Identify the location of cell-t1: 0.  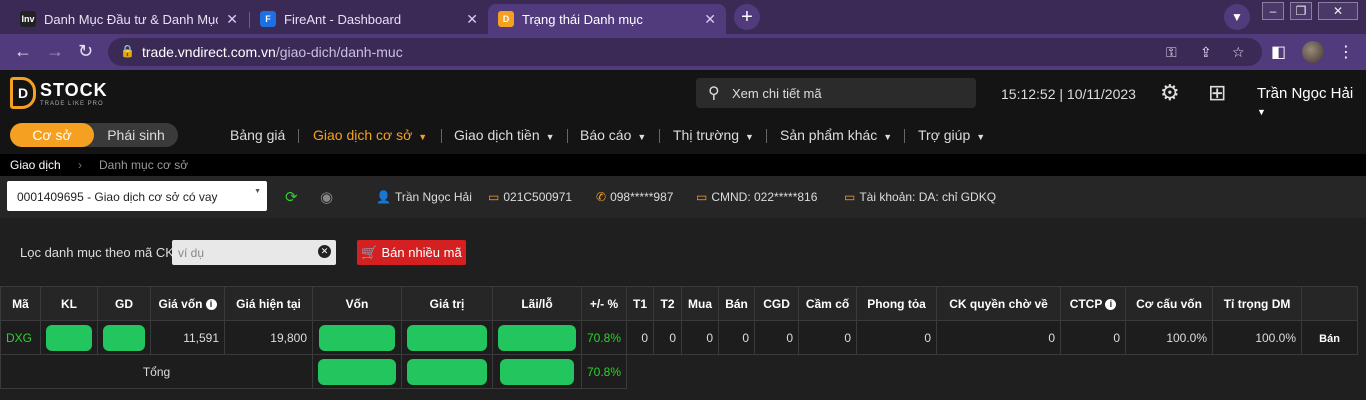
(640, 337).